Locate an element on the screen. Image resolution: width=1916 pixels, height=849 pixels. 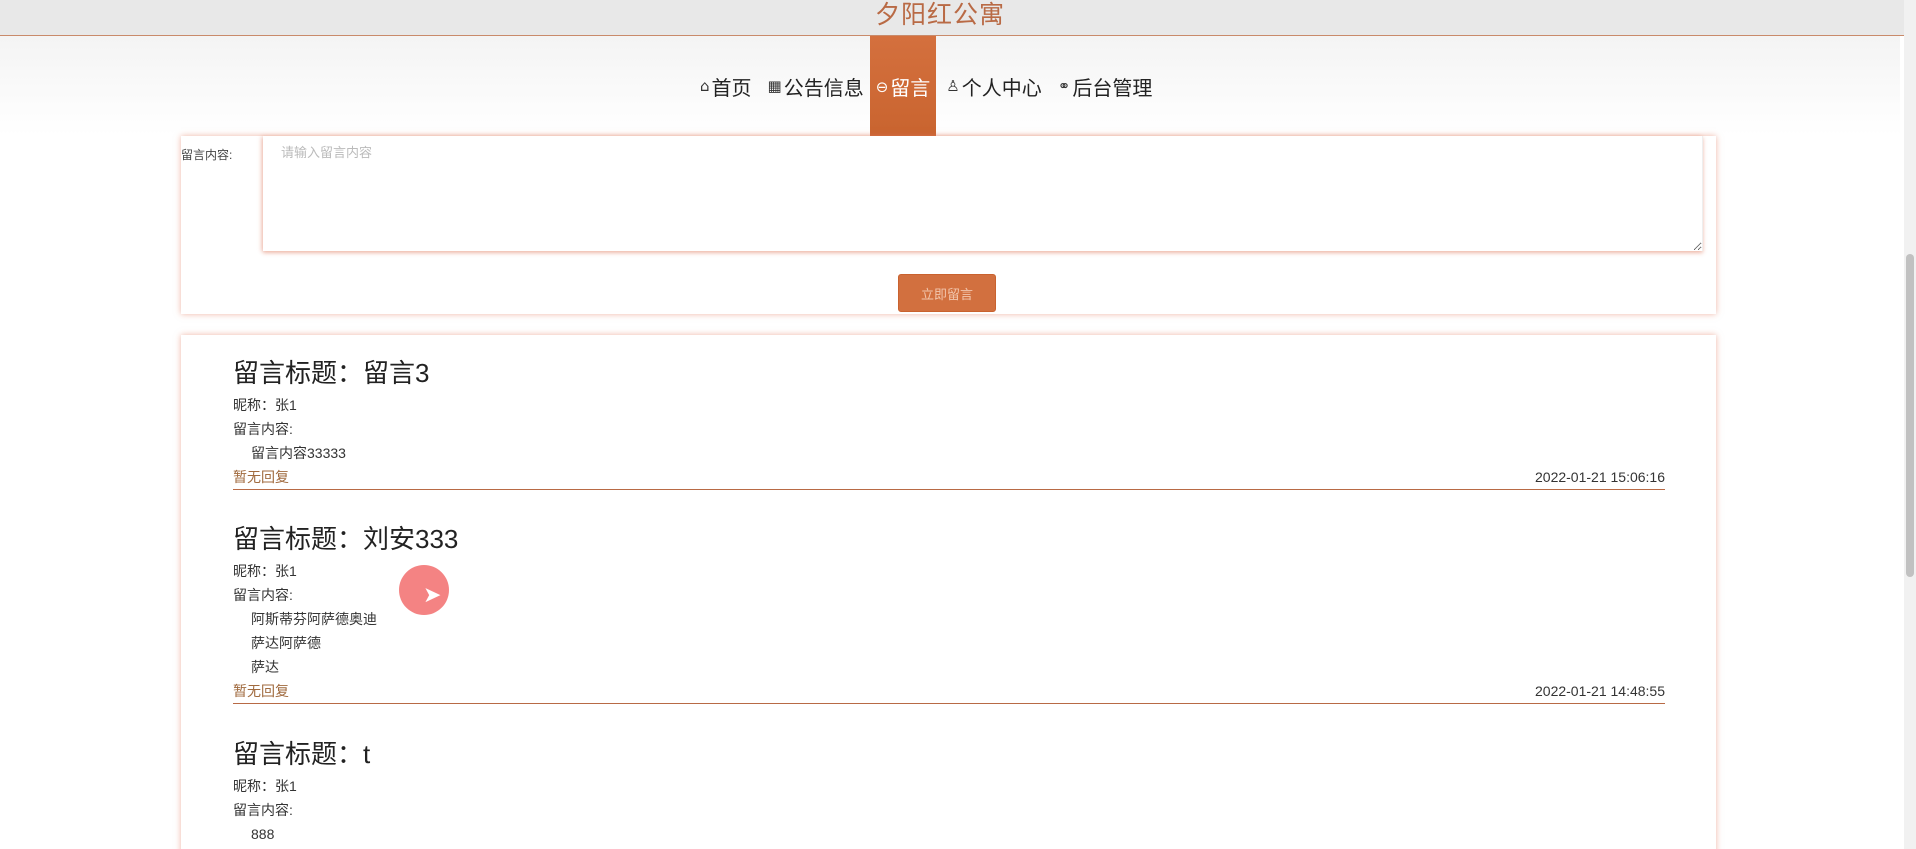
nav-item-admin: ⚭ 后台管理 is located at coordinates (1103, 86).